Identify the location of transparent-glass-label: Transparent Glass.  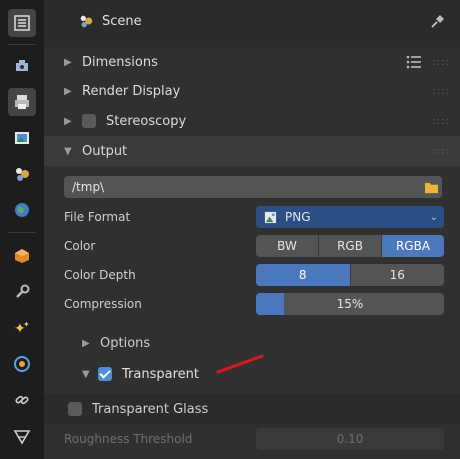
(150, 409).